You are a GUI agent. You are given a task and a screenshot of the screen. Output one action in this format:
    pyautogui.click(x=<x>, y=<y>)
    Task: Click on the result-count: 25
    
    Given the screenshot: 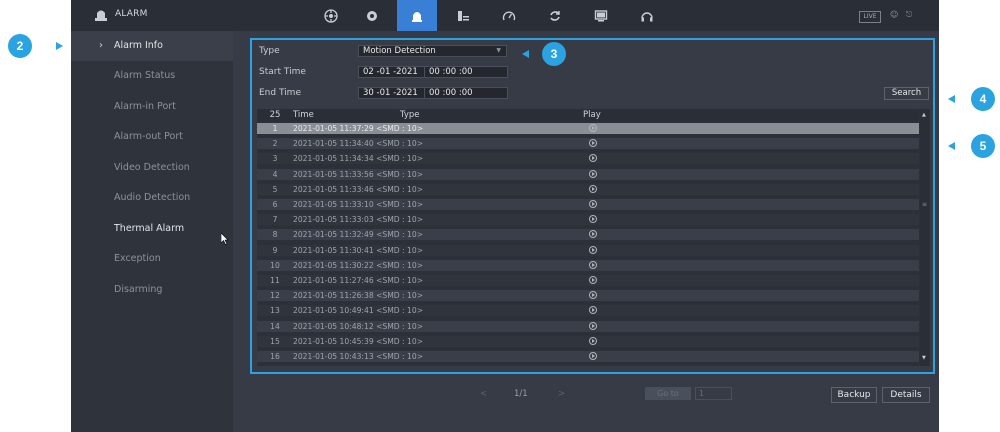 What is the action you would take?
    pyautogui.click(x=275, y=115)
    